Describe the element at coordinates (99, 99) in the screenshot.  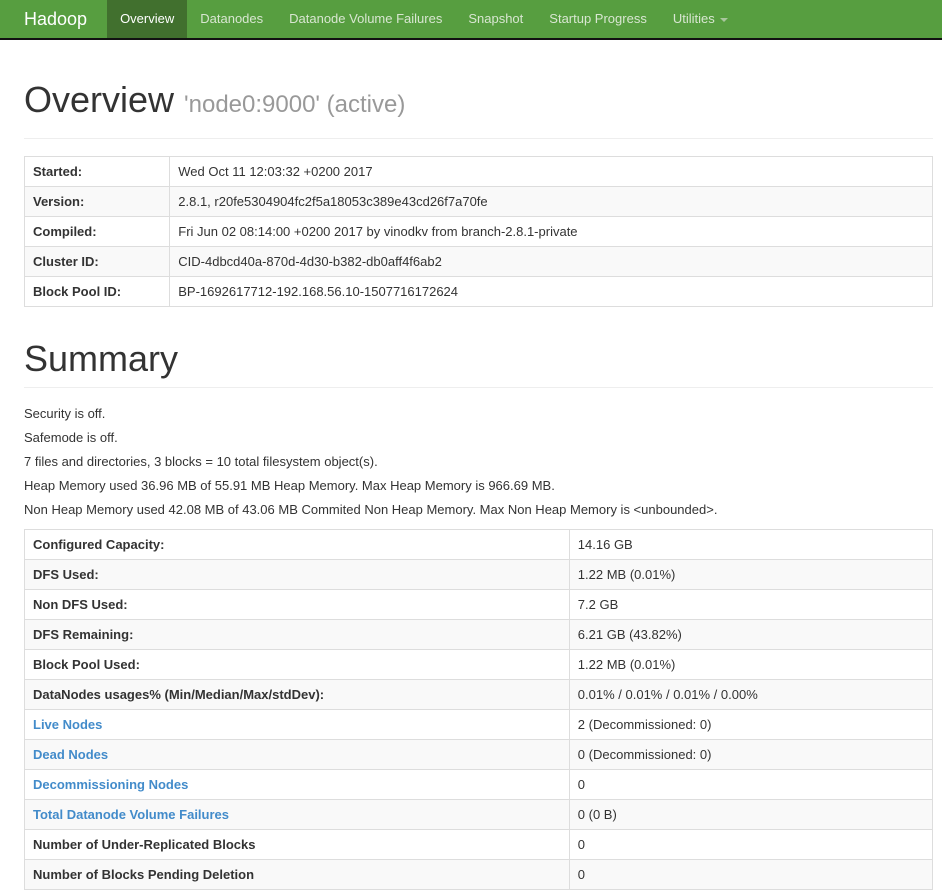
I see `overview-title: Overview` at that location.